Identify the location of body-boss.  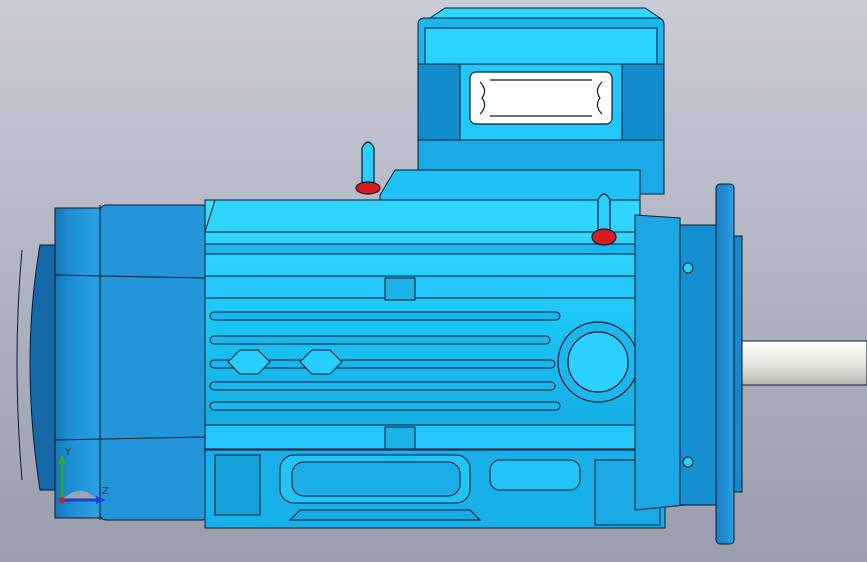
(598, 362).